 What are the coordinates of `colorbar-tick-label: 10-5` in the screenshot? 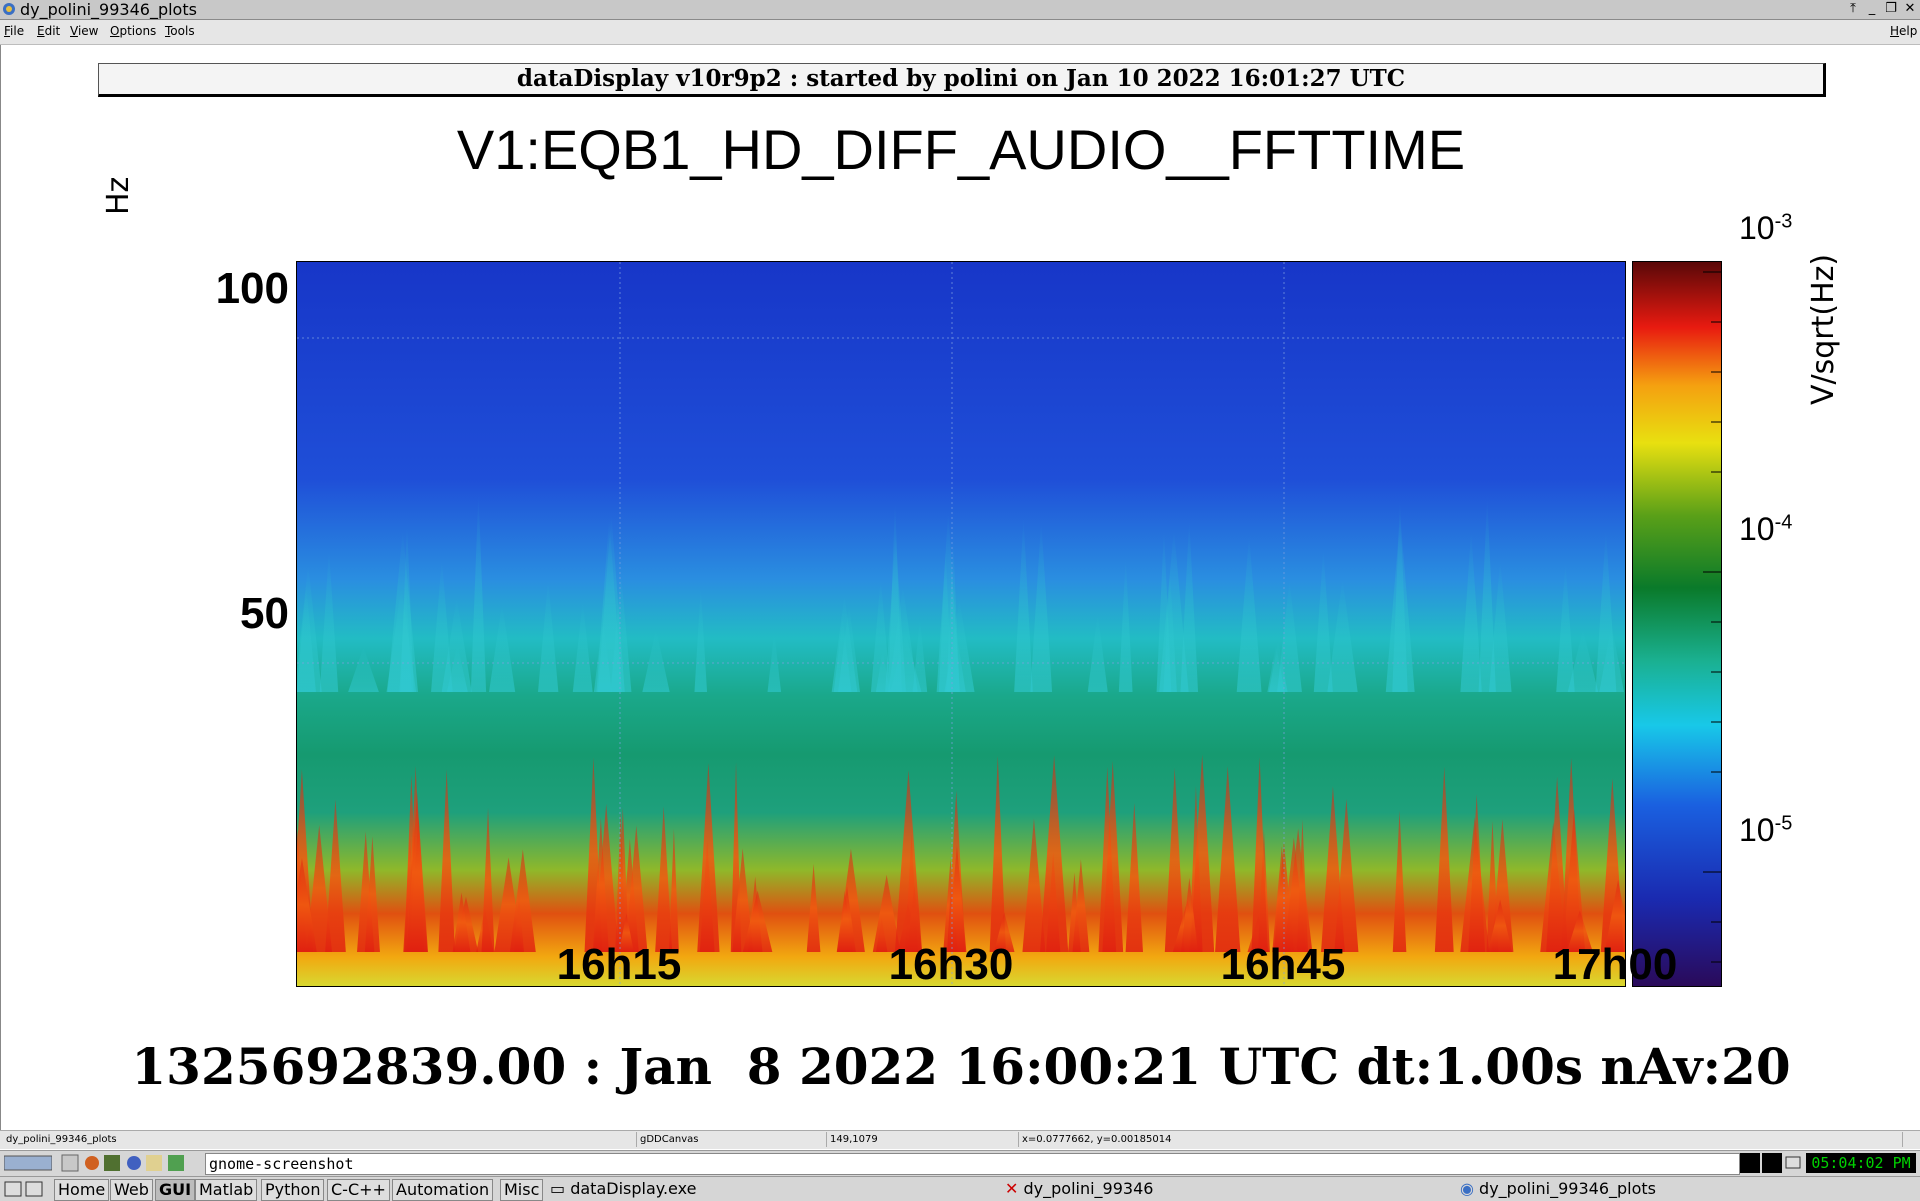 It's located at (1766, 830).